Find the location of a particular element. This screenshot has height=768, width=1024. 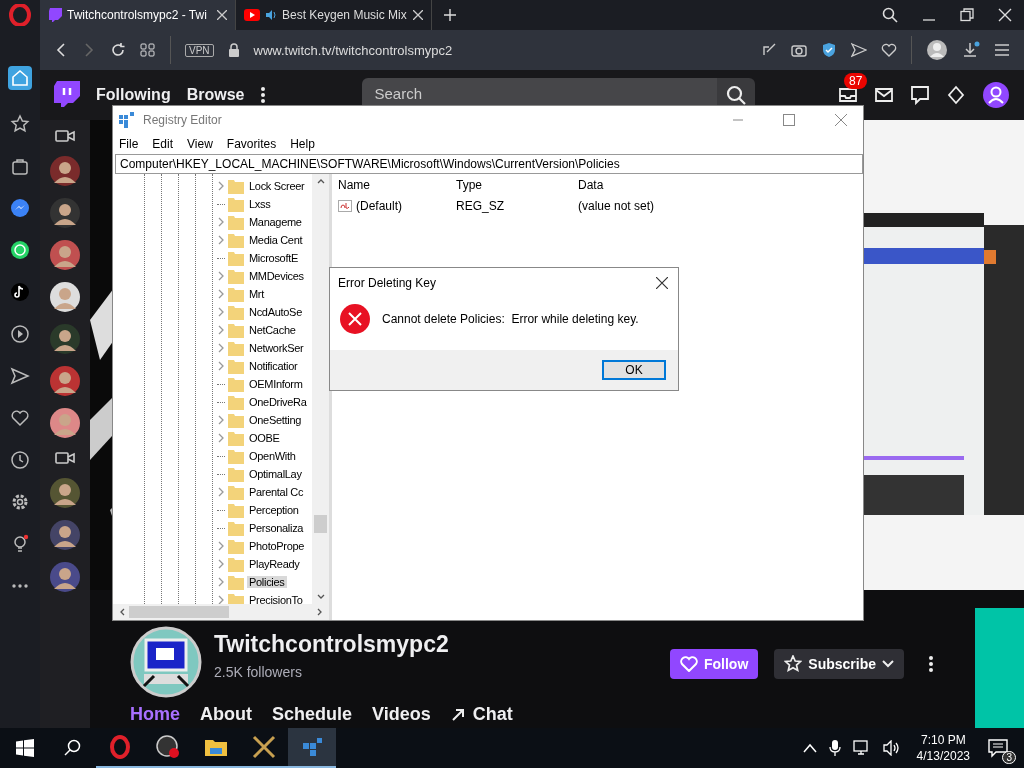

tree-item: PlayReady is located at coordinates (274, 564).